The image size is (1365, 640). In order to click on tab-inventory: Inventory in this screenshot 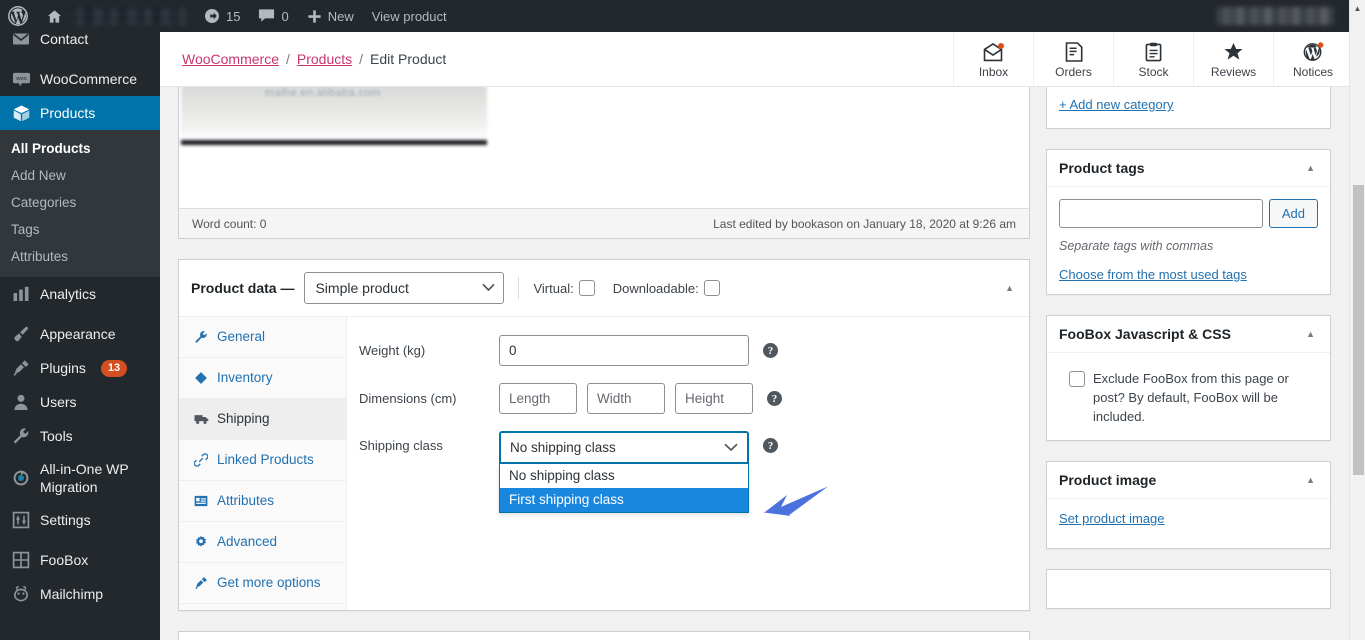, I will do `click(262, 378)`.